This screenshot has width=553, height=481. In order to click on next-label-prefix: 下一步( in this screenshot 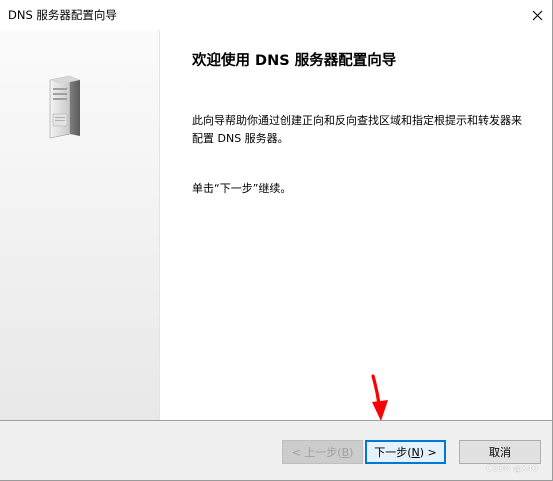, I will do `click(393, 452)`.